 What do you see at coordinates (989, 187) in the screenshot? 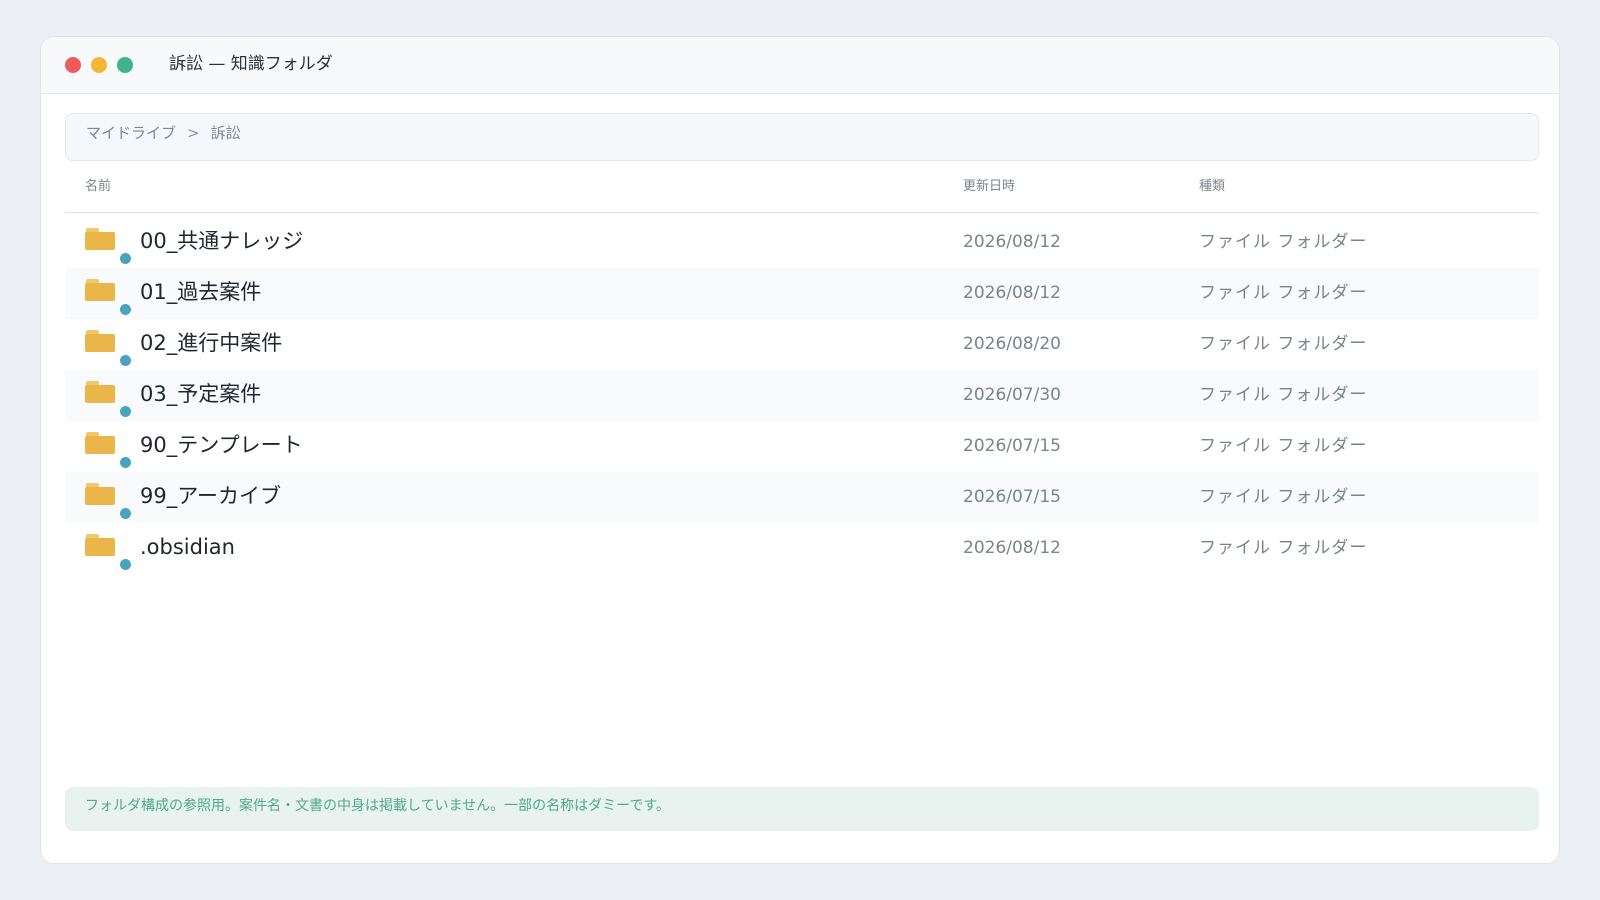
I see `column-header-date: 更新日時` at bounding box center [989, 187].